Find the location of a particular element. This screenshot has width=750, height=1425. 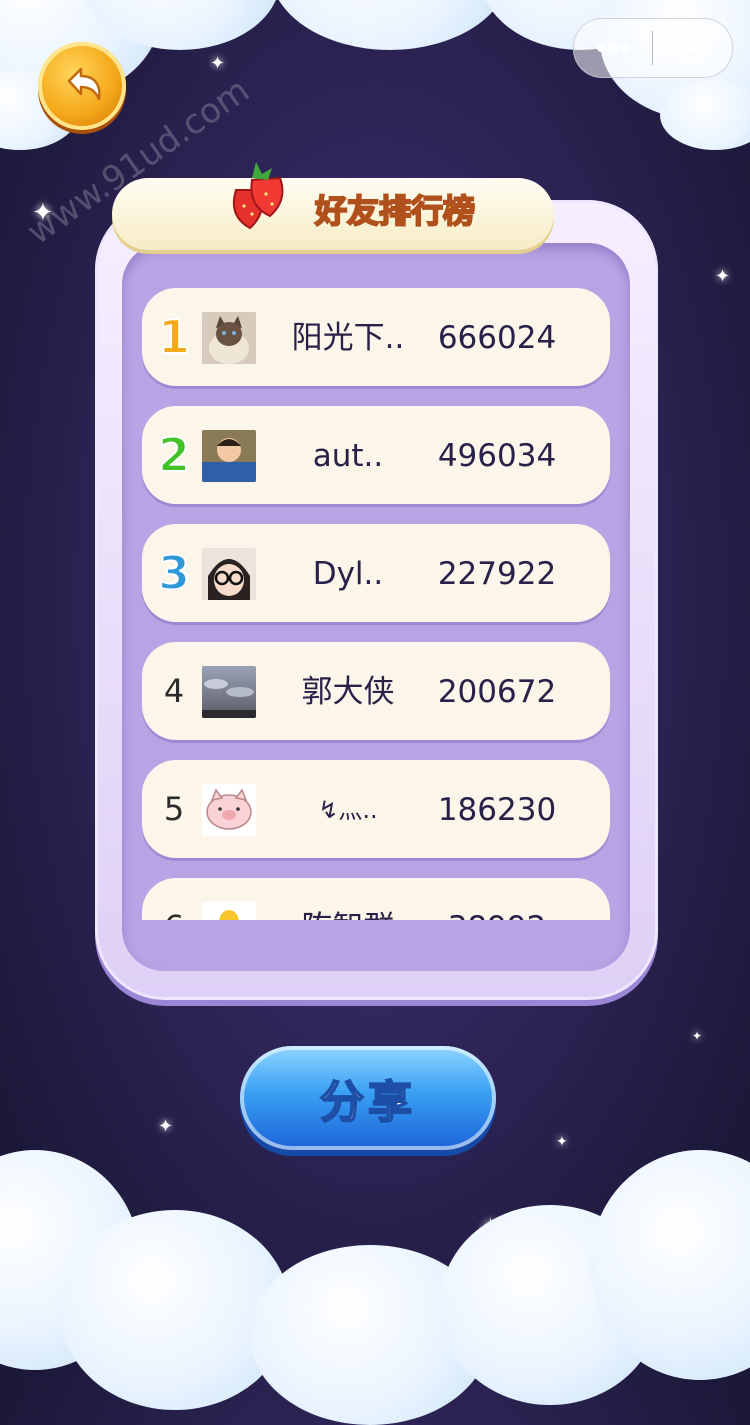

back-button is located at coordinates (82, 86).